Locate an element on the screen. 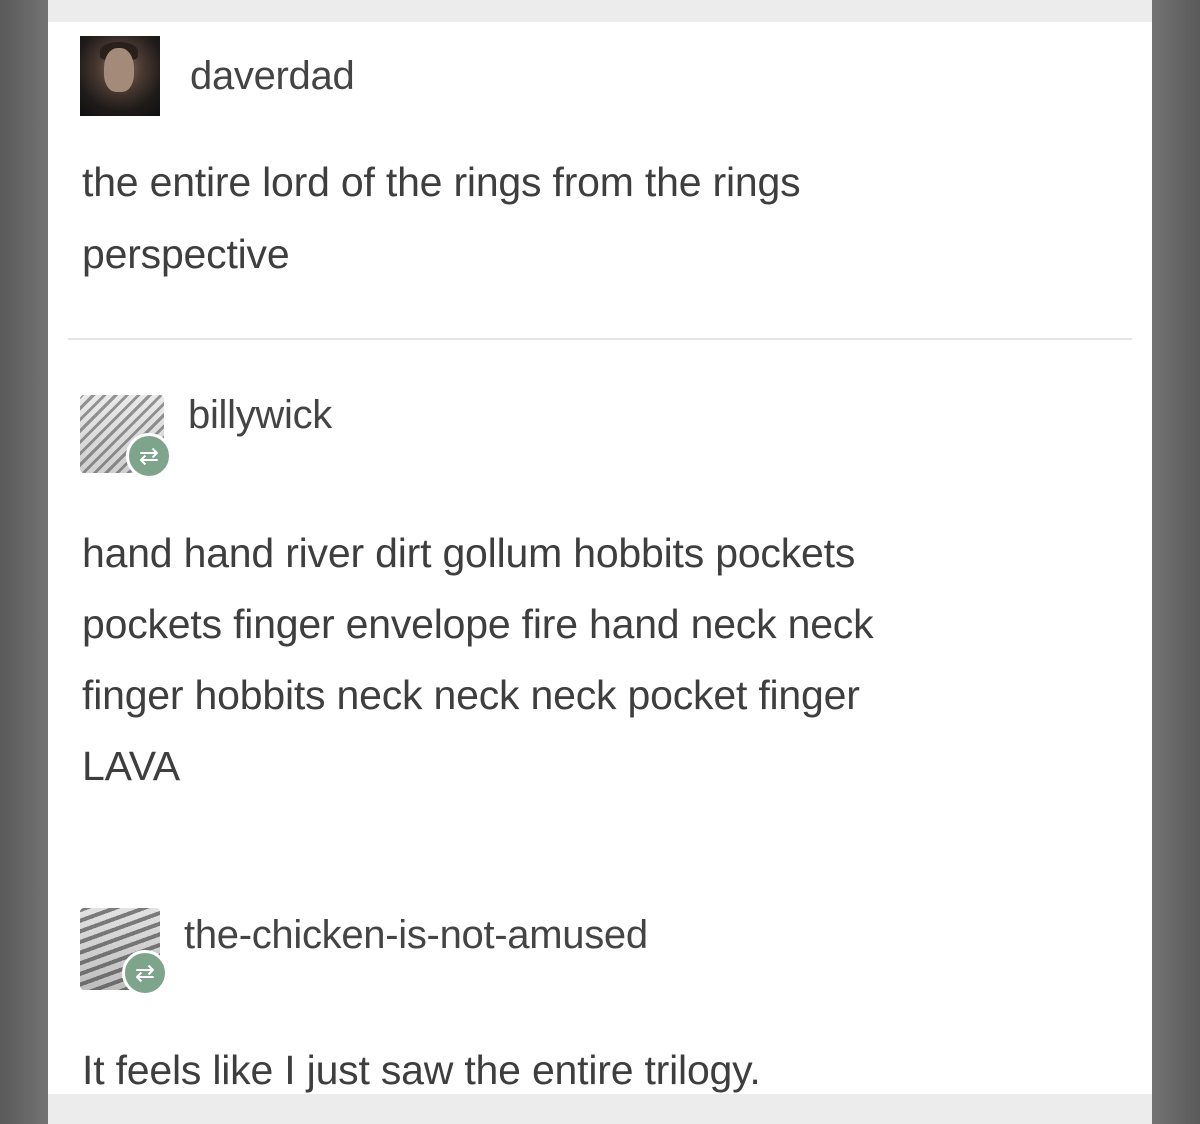 The image size is (1200, 1124). avatar-billywick: ⇄ is located at coordinates (126, 437).